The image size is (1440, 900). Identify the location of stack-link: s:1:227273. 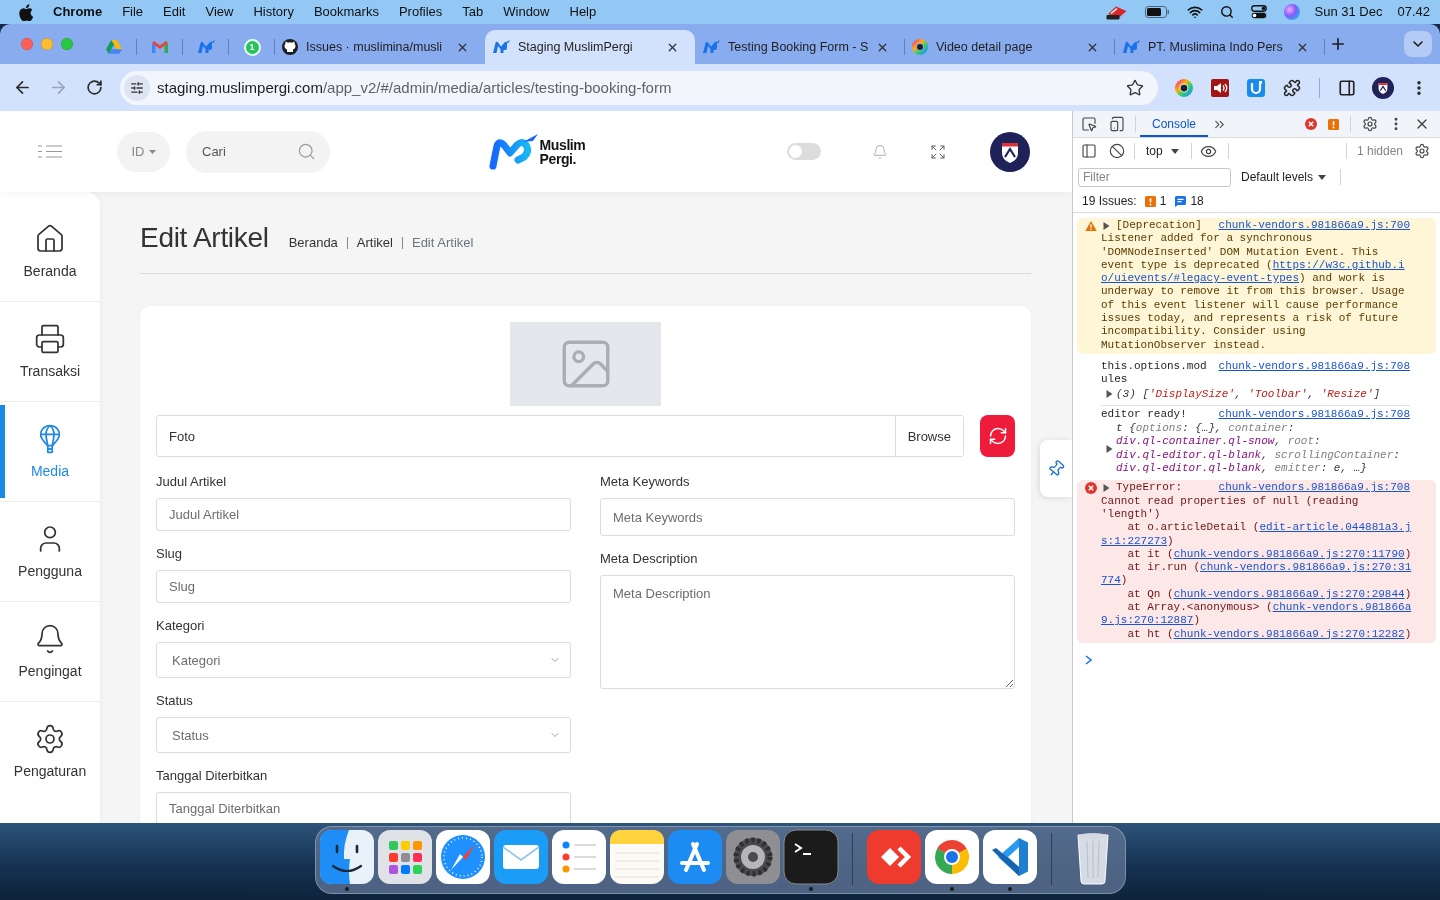
(1134, 540).